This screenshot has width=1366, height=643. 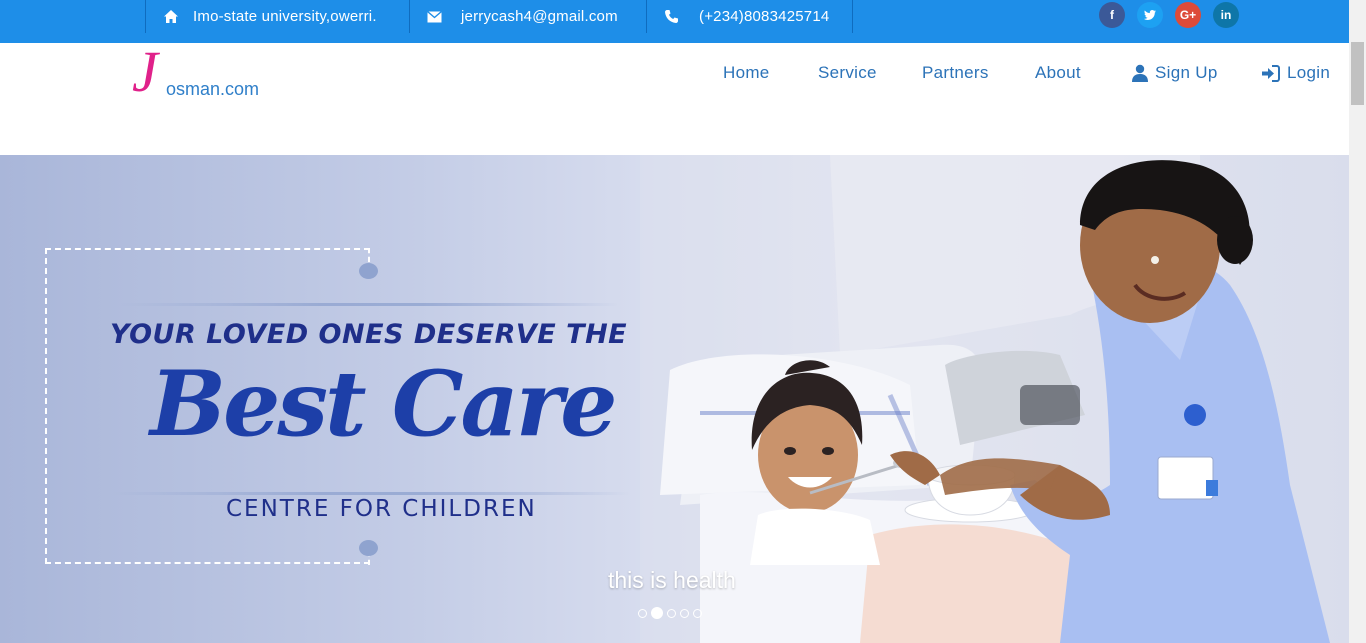 What do you see at coordinates (381, 509) in the screenshot?
I see `hero-subtitle: CENTRE FOR CHILDREN` at bounding box center [381, 509].